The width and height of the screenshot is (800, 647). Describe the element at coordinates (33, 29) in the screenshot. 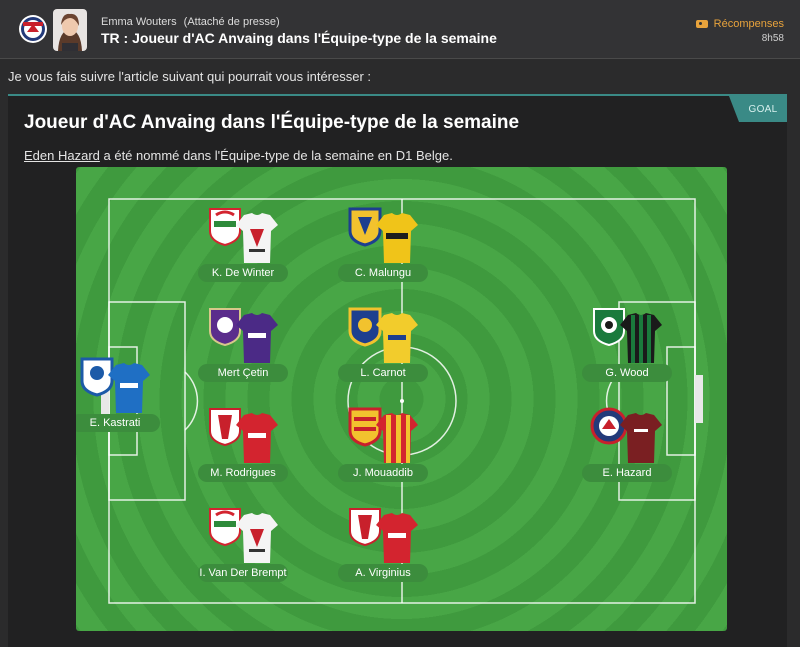

I see `club-badge-icon` at that location.